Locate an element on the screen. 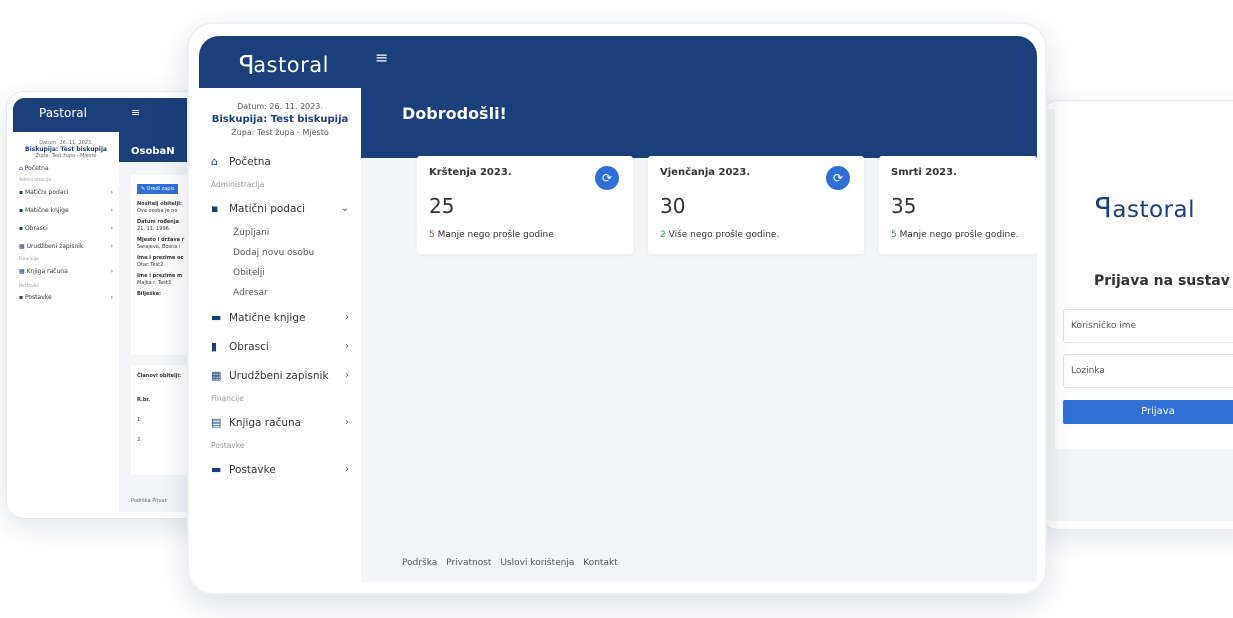 This screenshot has width=1233, height=618. left-diocese: Biskupija: Test biskupija is located at coordinates (66, 149).